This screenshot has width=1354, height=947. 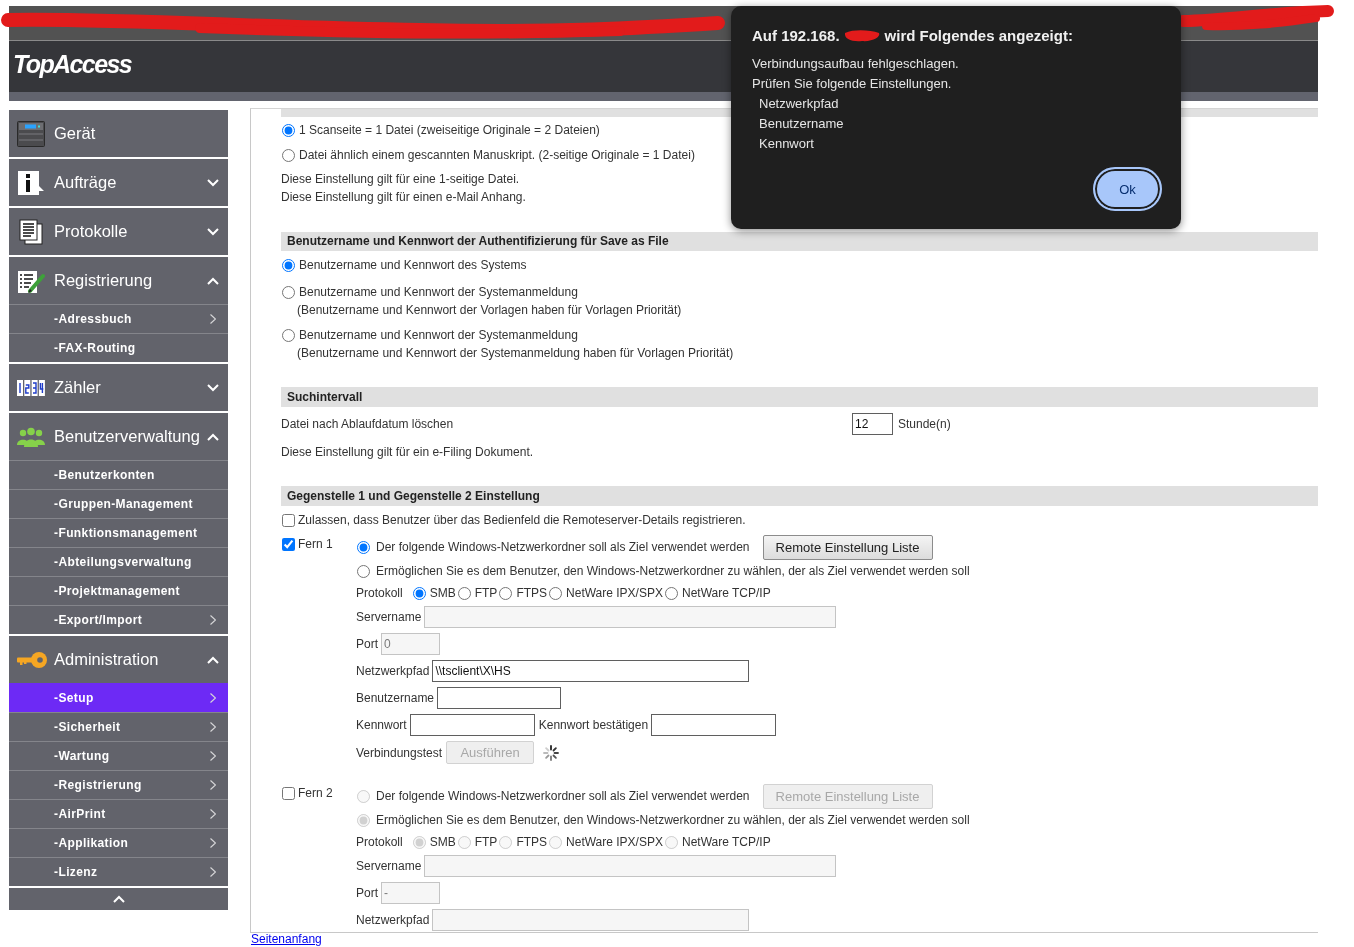 I want to click on option-label: Benutzername und Kennwort des Systems, so click(x=413, y=265).